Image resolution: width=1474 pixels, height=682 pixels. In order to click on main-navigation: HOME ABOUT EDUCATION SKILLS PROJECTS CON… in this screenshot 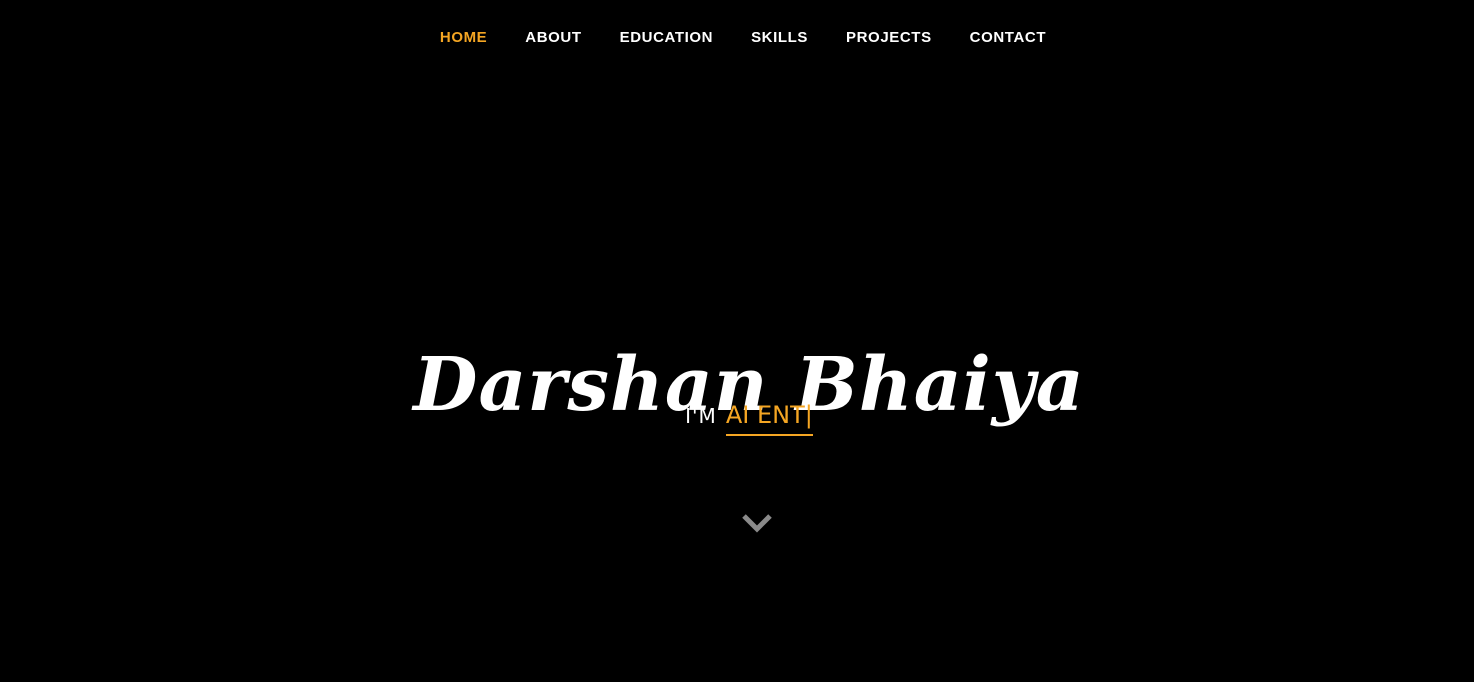, I will do `click(737, 39)`.